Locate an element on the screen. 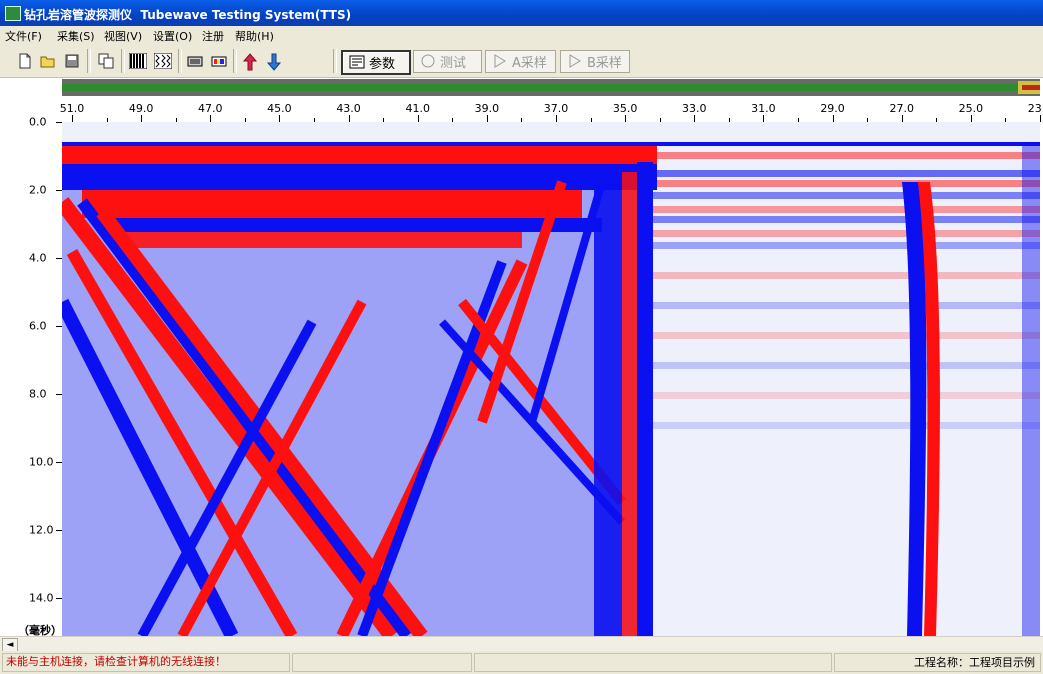  menu-help: 帮助(H) is located at coordinates (254, 36).